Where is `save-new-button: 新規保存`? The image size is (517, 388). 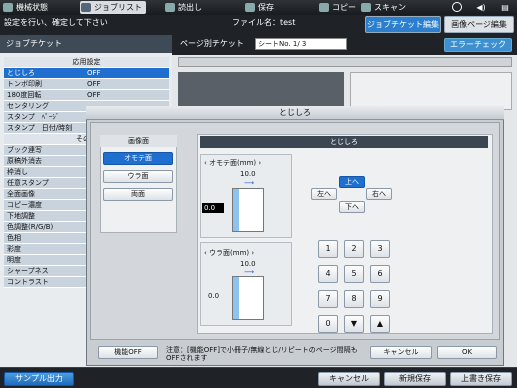
save-new-button: 新規保存 is located at coordinates (415, 379).